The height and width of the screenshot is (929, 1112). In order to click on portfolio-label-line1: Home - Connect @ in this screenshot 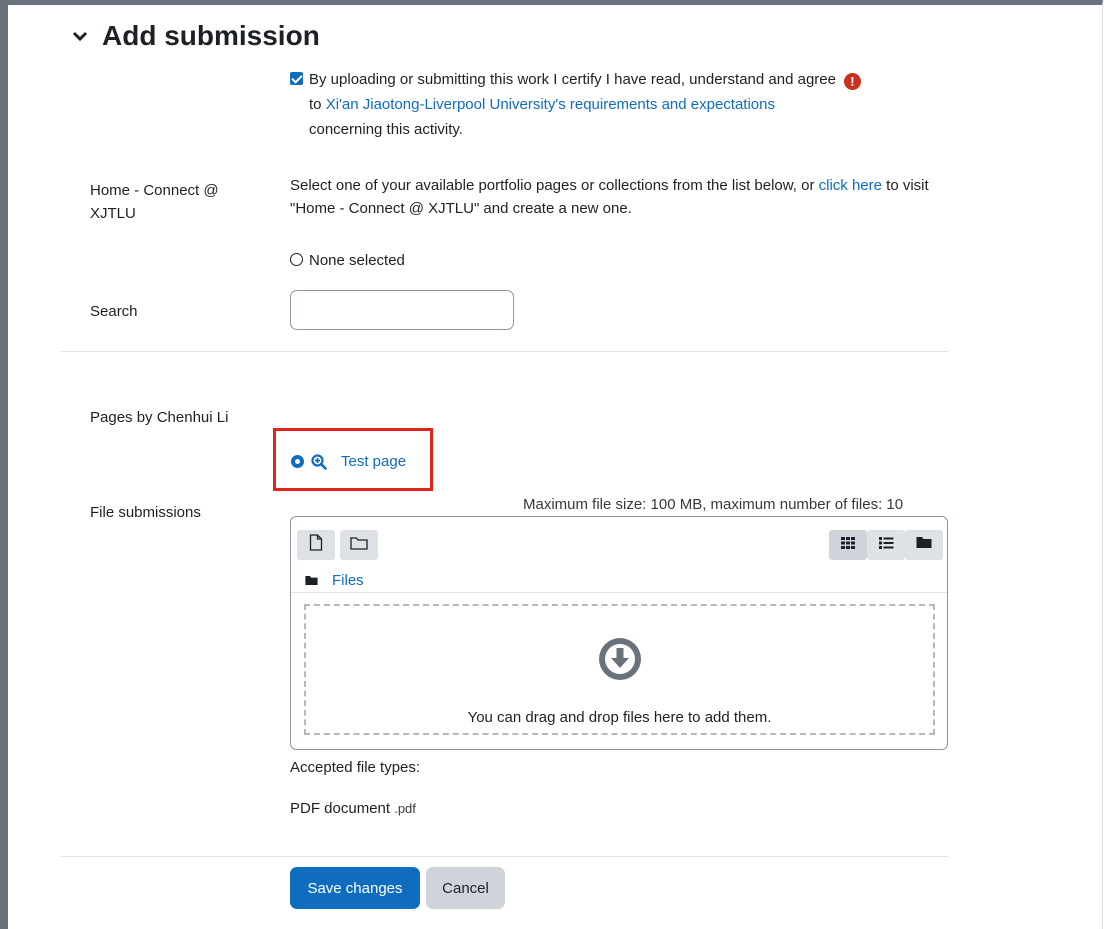, I will do `click(154, 190)`.